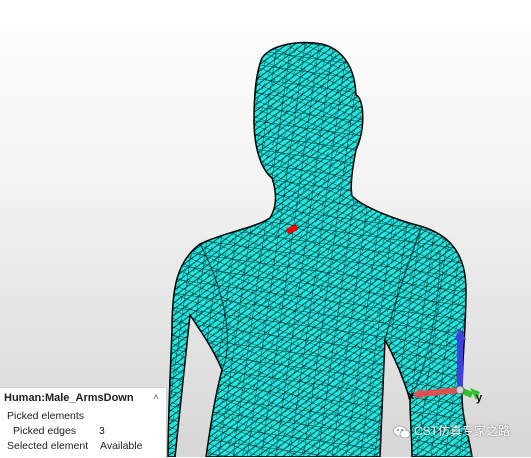 This screenshot has height=458, width=531. What do you see at coordinates (121, 446) in the screenshot?
I see `selected-element-value: Available` at bounding box center [121, 446].